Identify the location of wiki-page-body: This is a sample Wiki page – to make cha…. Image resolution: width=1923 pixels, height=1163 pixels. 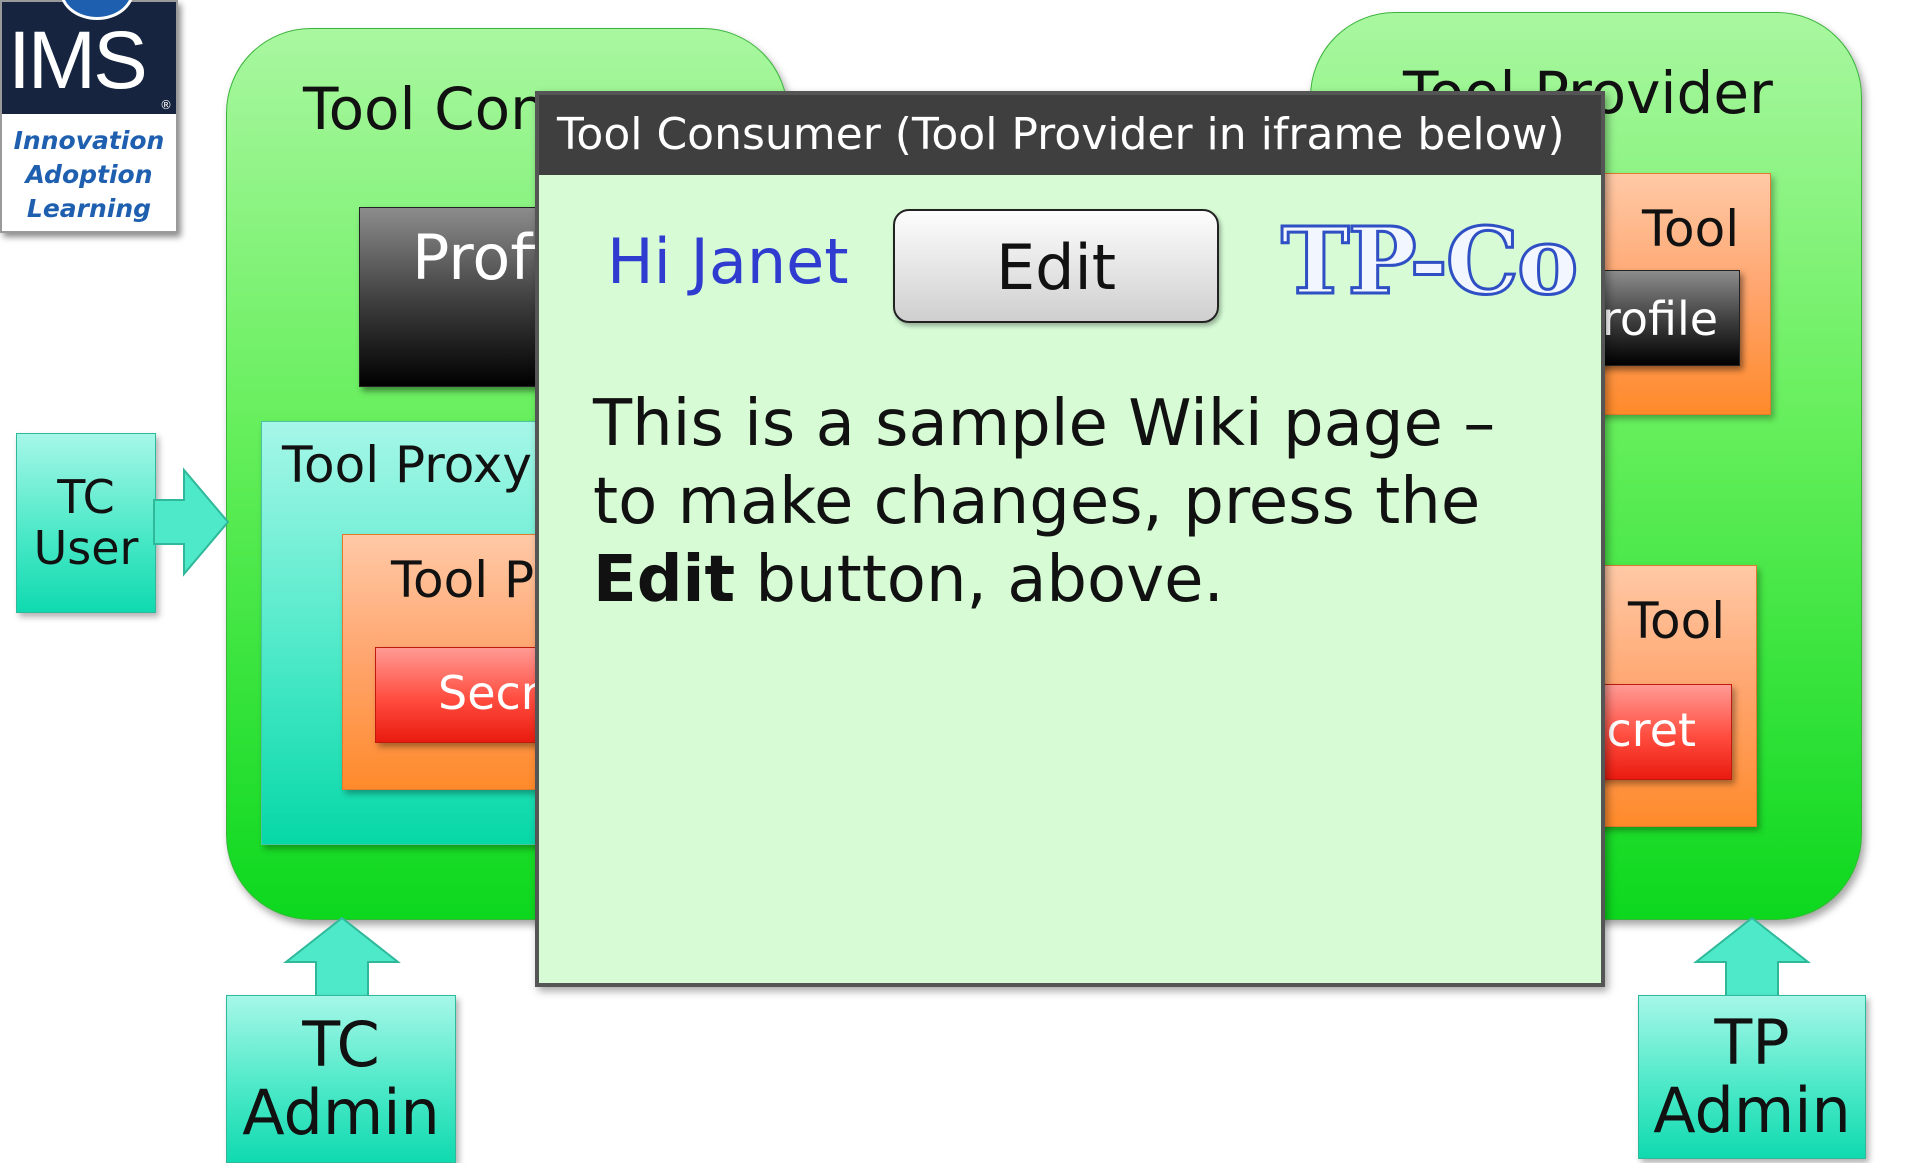
(1083, 502).